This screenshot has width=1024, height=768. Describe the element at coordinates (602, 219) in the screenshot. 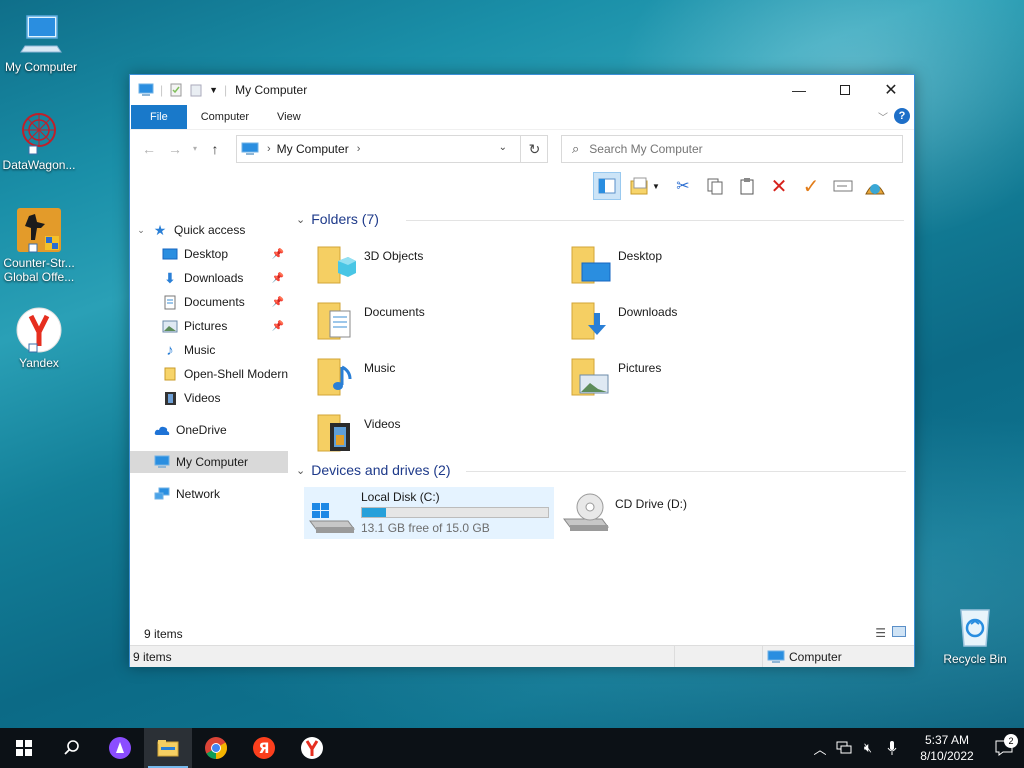

I see `folders-group-header: ⌄ Folders (7)` at that location.